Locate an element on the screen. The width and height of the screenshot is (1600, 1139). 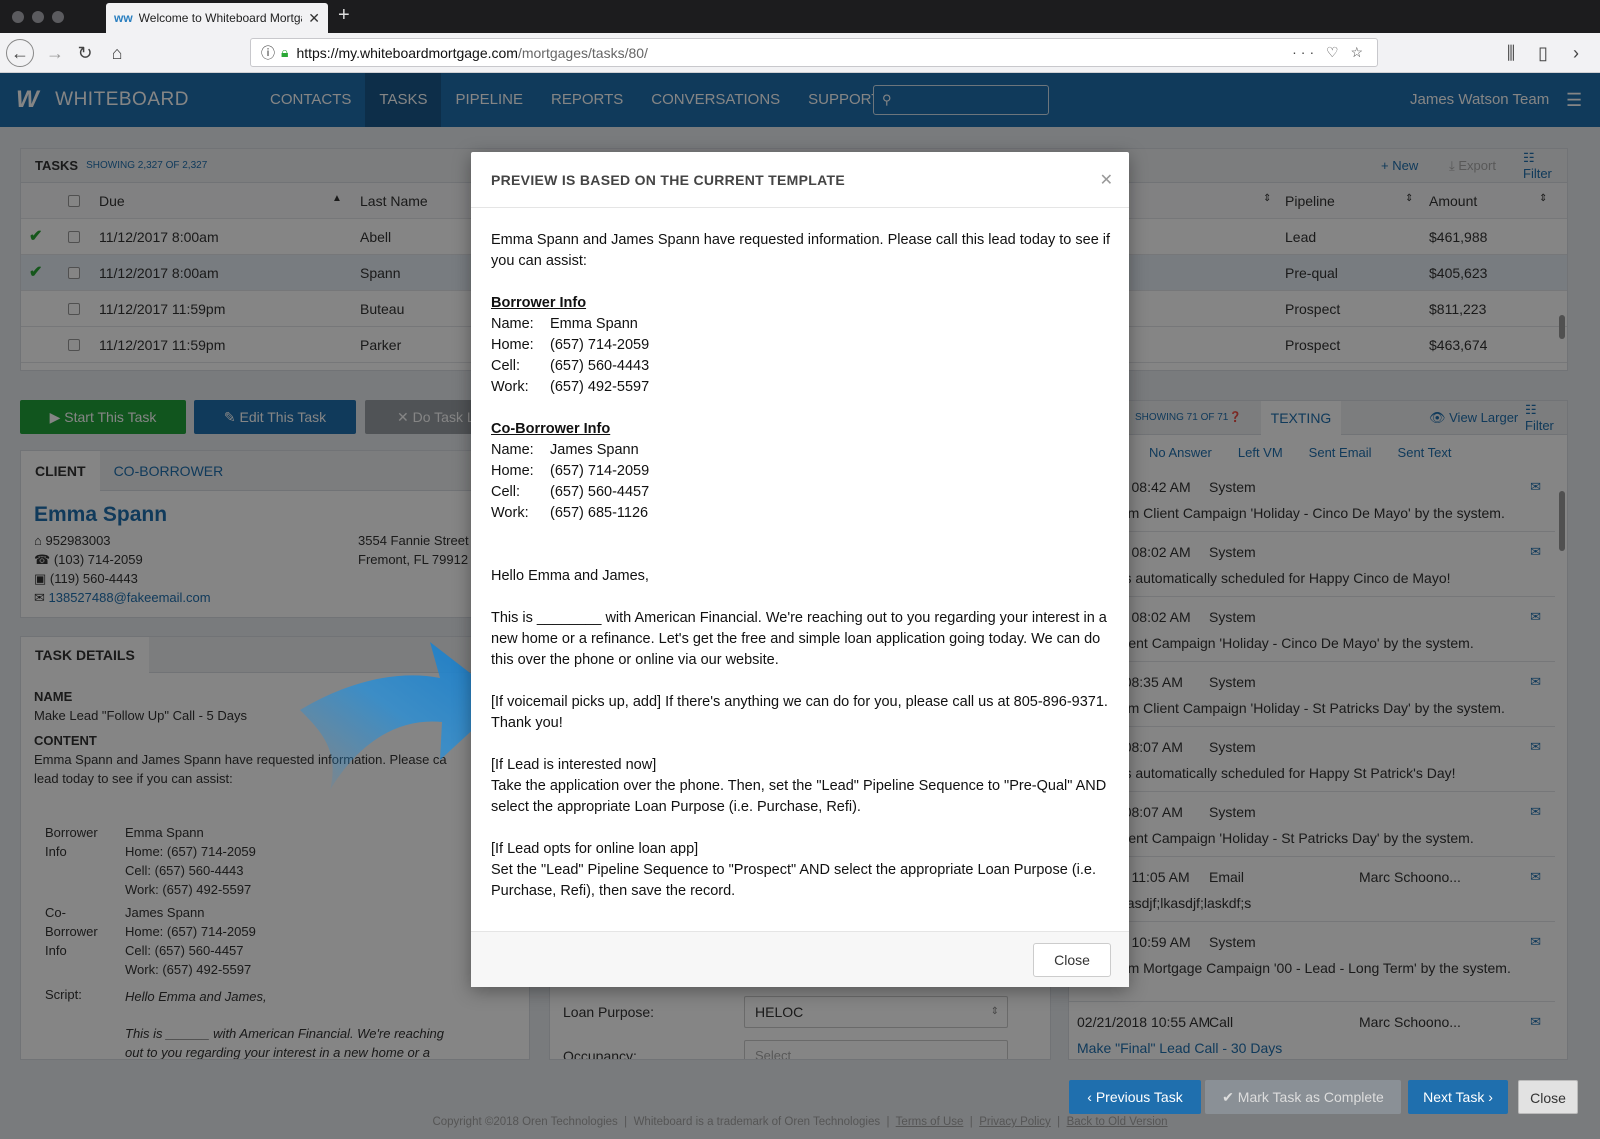
library-icon: ⫼ is located at coordinates (1511, 53).